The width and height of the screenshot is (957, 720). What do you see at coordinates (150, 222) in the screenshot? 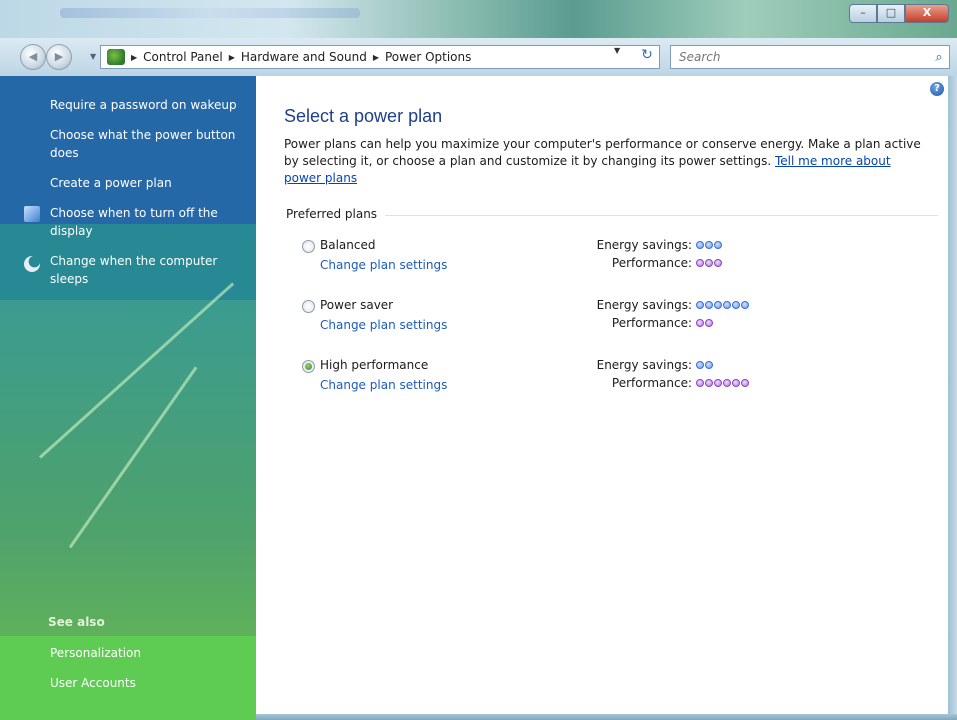
I see `link-turn-off-display: Choose when to turn off the display` at bounding box center [150, 222].